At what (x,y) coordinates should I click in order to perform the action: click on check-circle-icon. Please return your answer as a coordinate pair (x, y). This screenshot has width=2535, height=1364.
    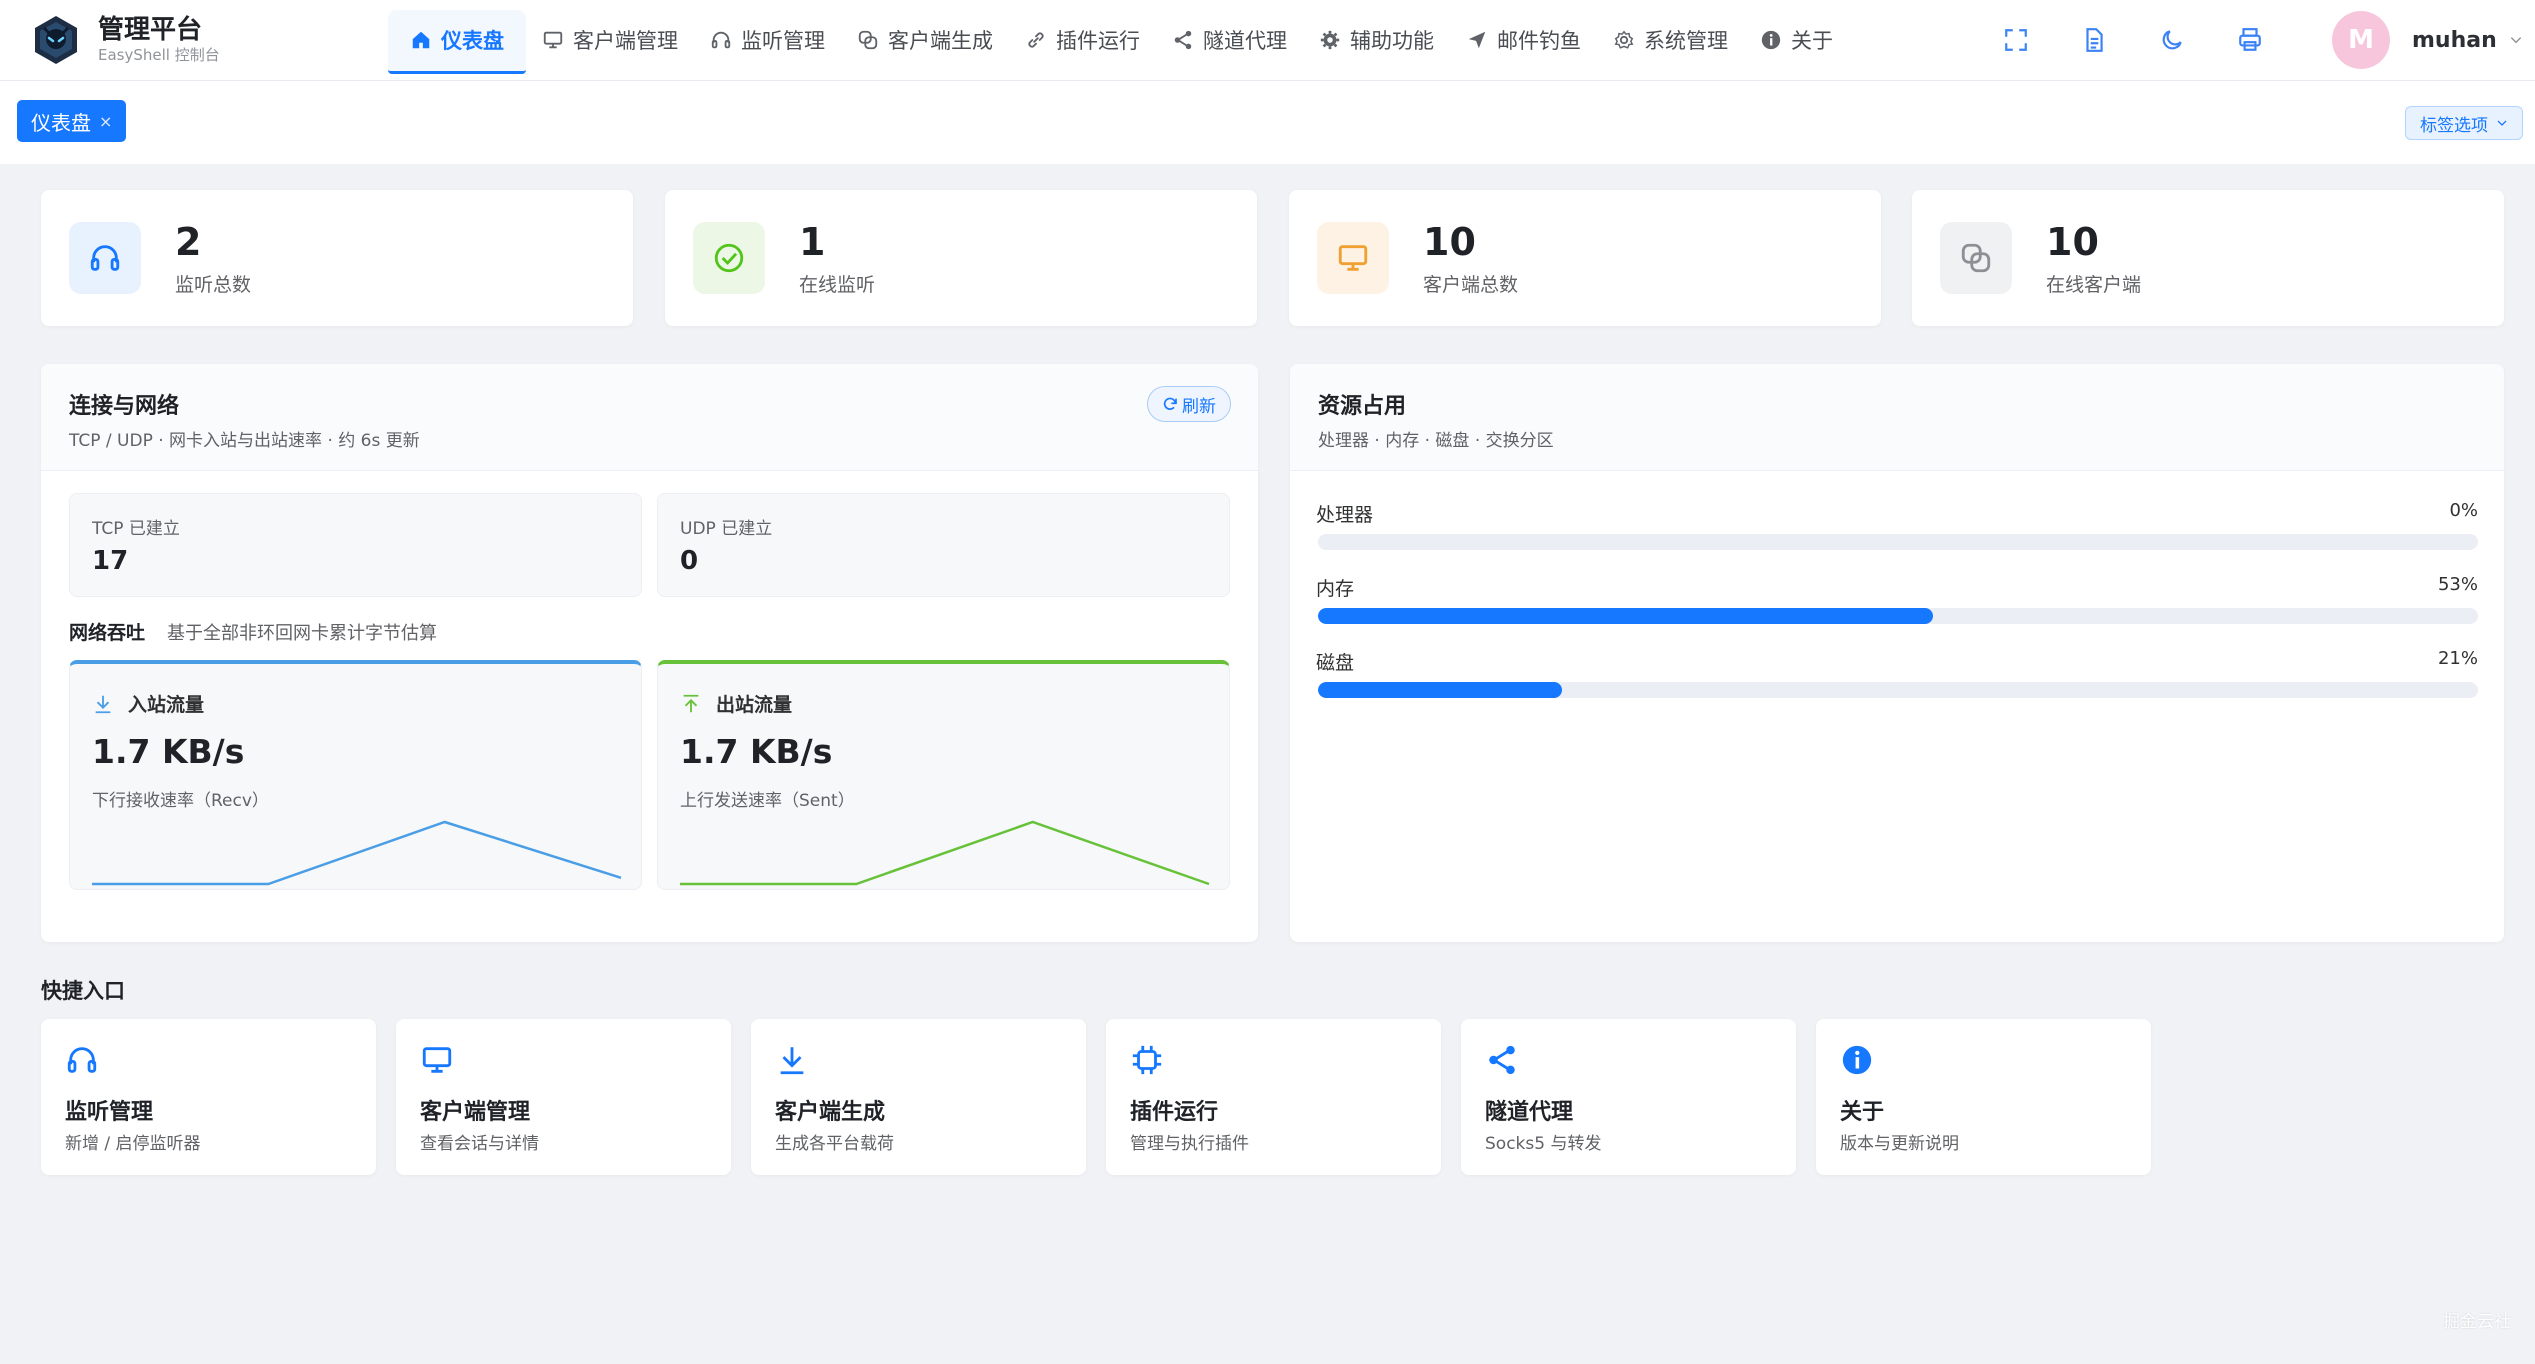
    Looking at the image, I should click on (729, 258).